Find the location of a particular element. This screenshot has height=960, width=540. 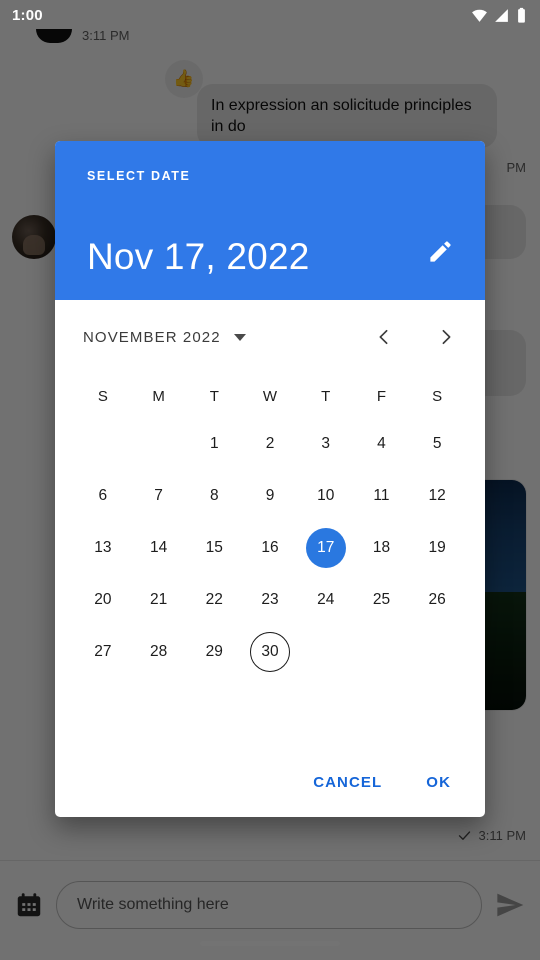

calendar-day-26: 26 is located at coordinates (437, 600).